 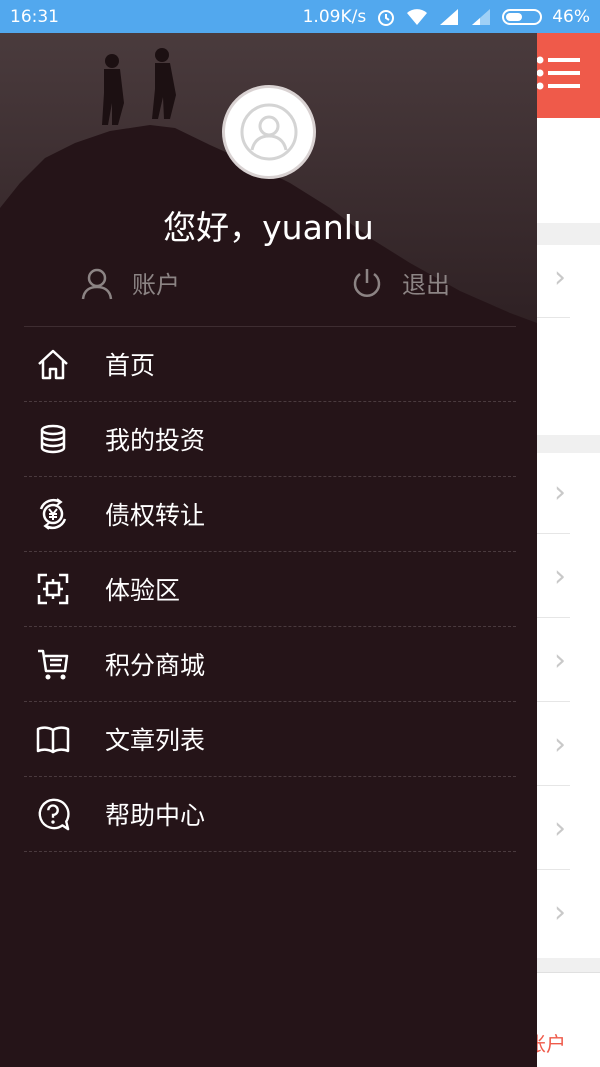 I want to click on menu-item-label: 我的投资, so click(x=155, y=440).